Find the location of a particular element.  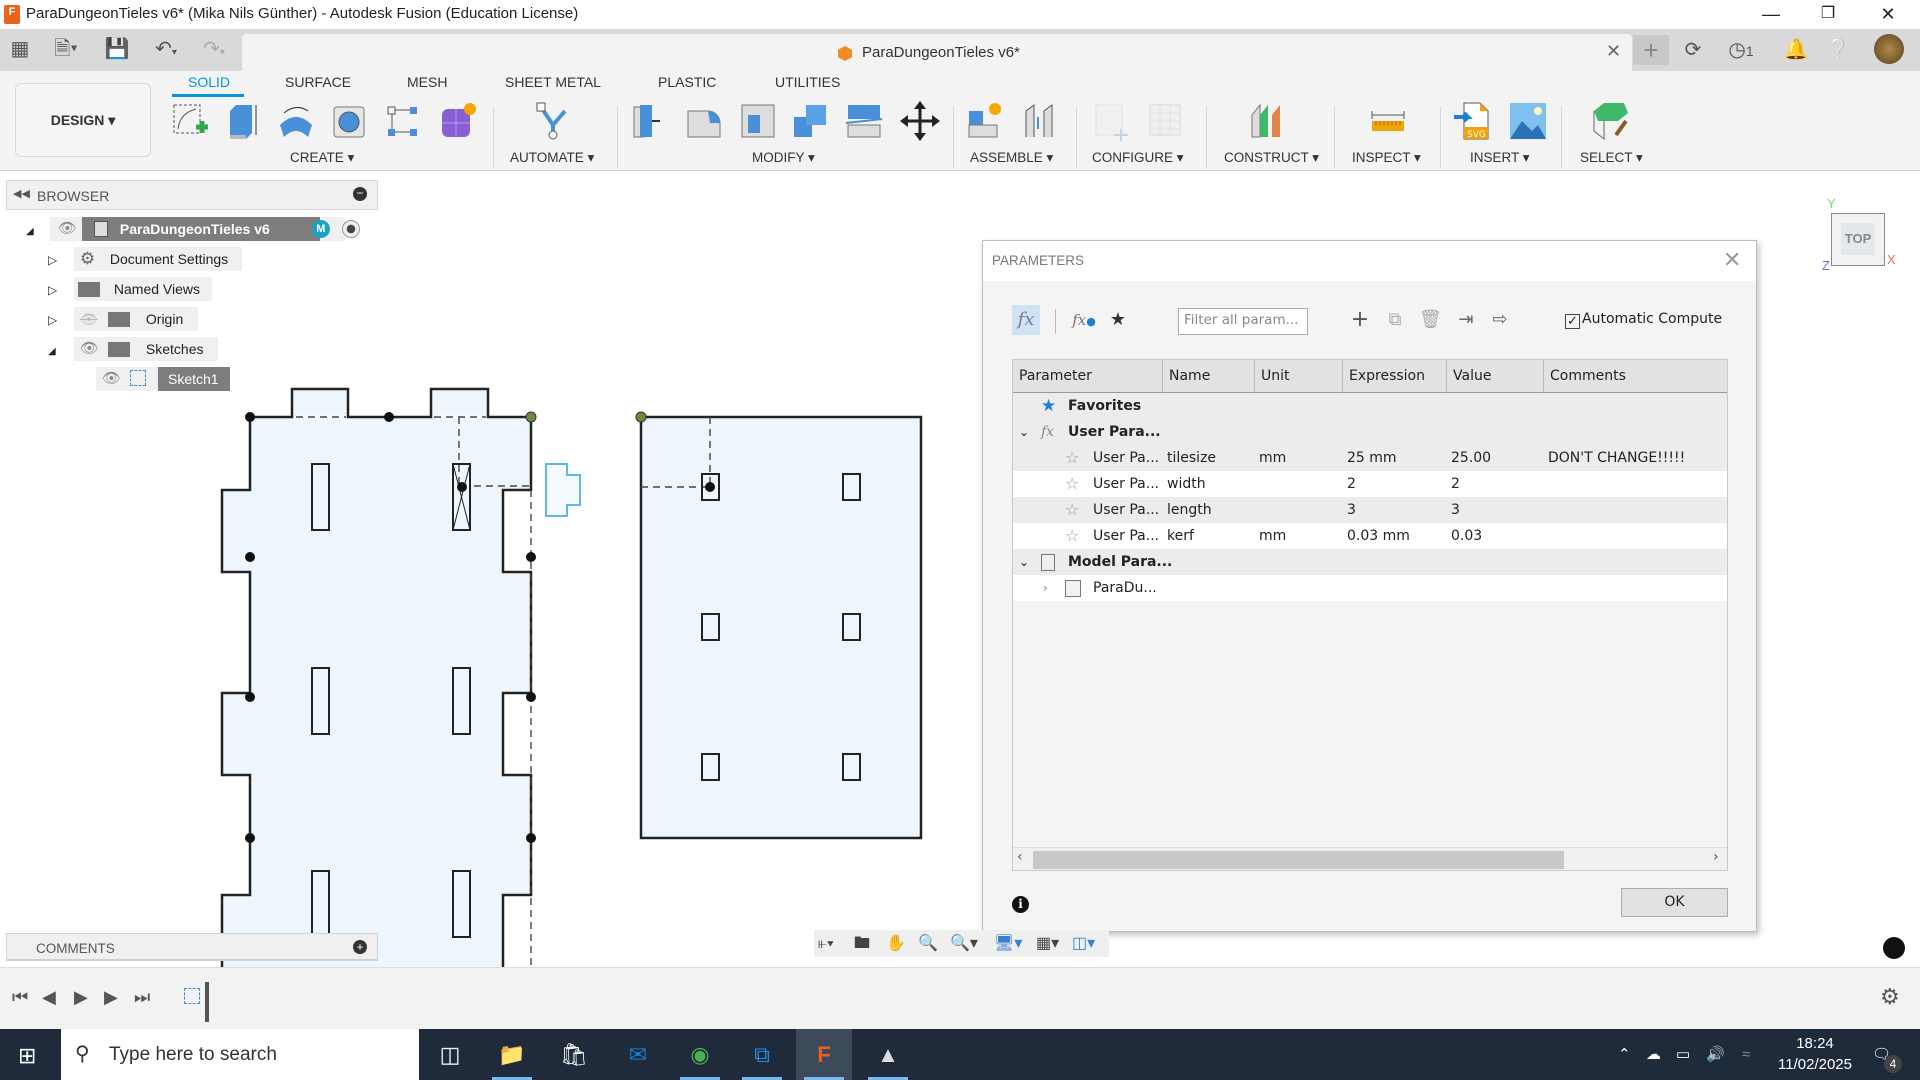

file-menu-icon: 🗎▾ is located at coordinates (66, 49).